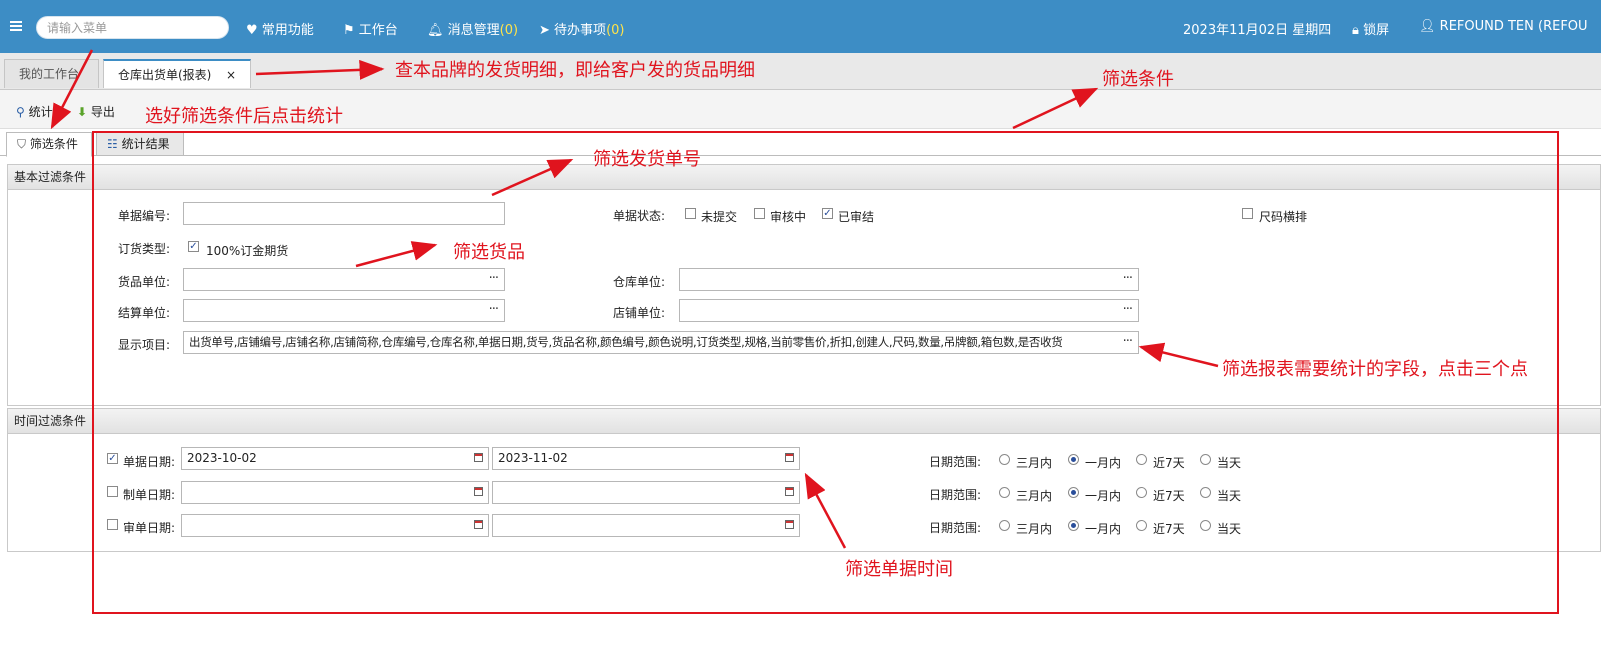  I want to click on annotation-text: 筛选报表需要统计的字段，点击三个点, so click(1375, 369).